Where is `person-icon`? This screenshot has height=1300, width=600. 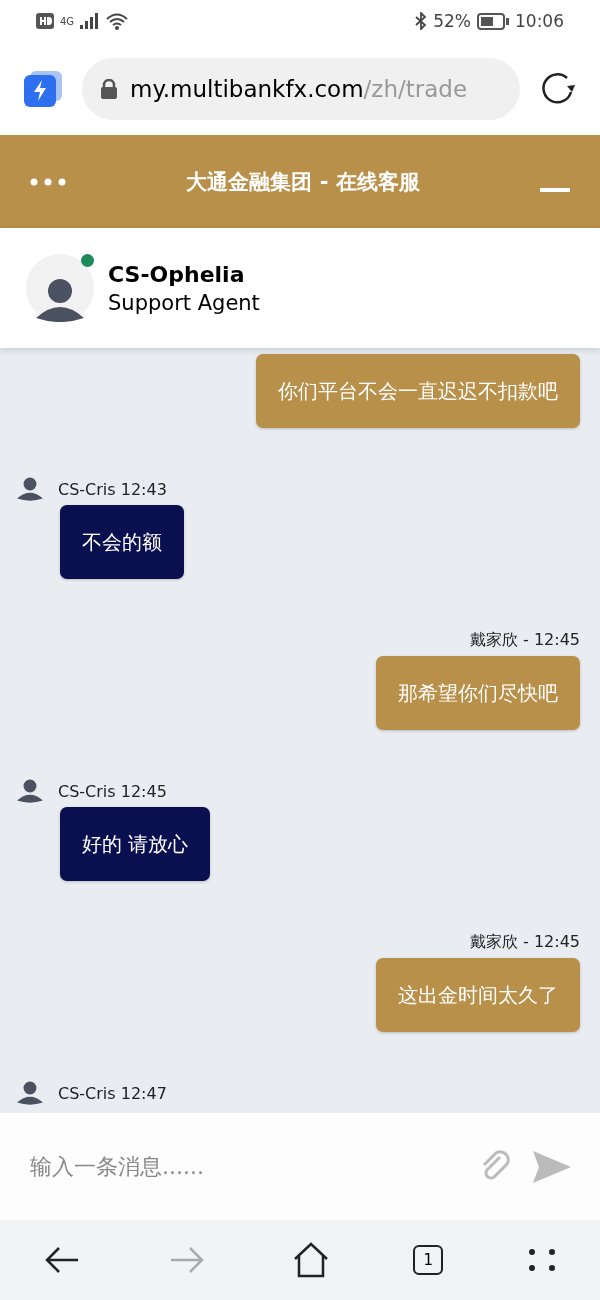
person-icon is located at coordinates (60, 299).